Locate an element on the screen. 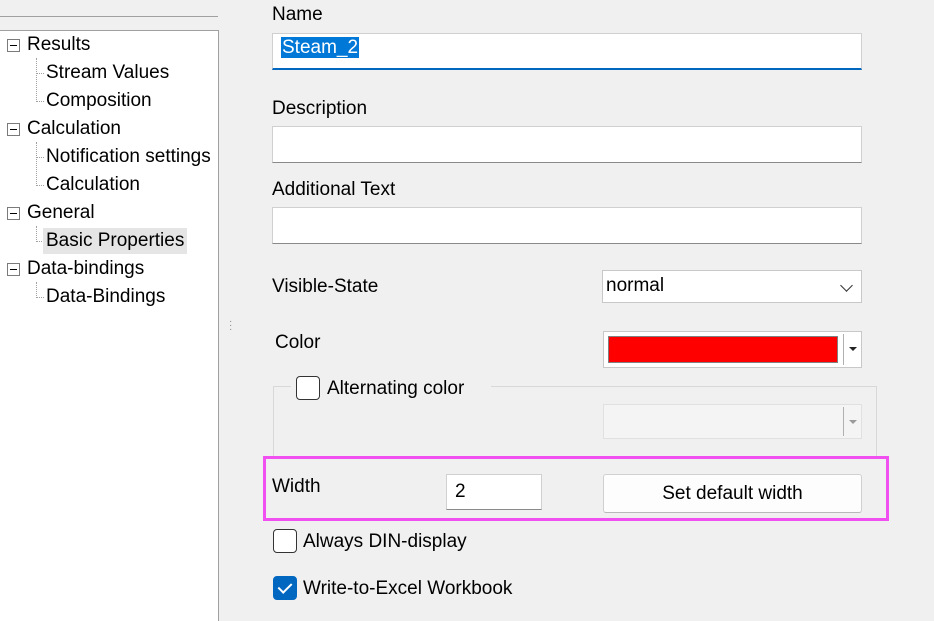  tree-item-data-bindings-group: Data-bindings is located at coordinates (85, 269).